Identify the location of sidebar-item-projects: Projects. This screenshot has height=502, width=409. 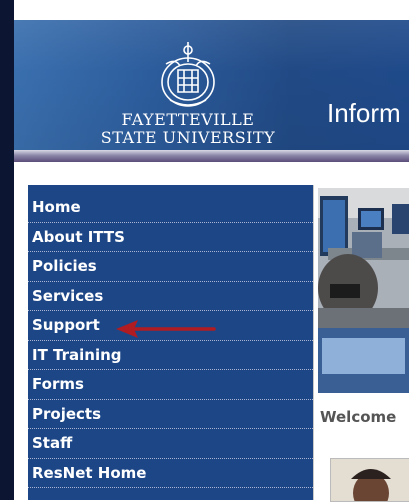
(170, 414).